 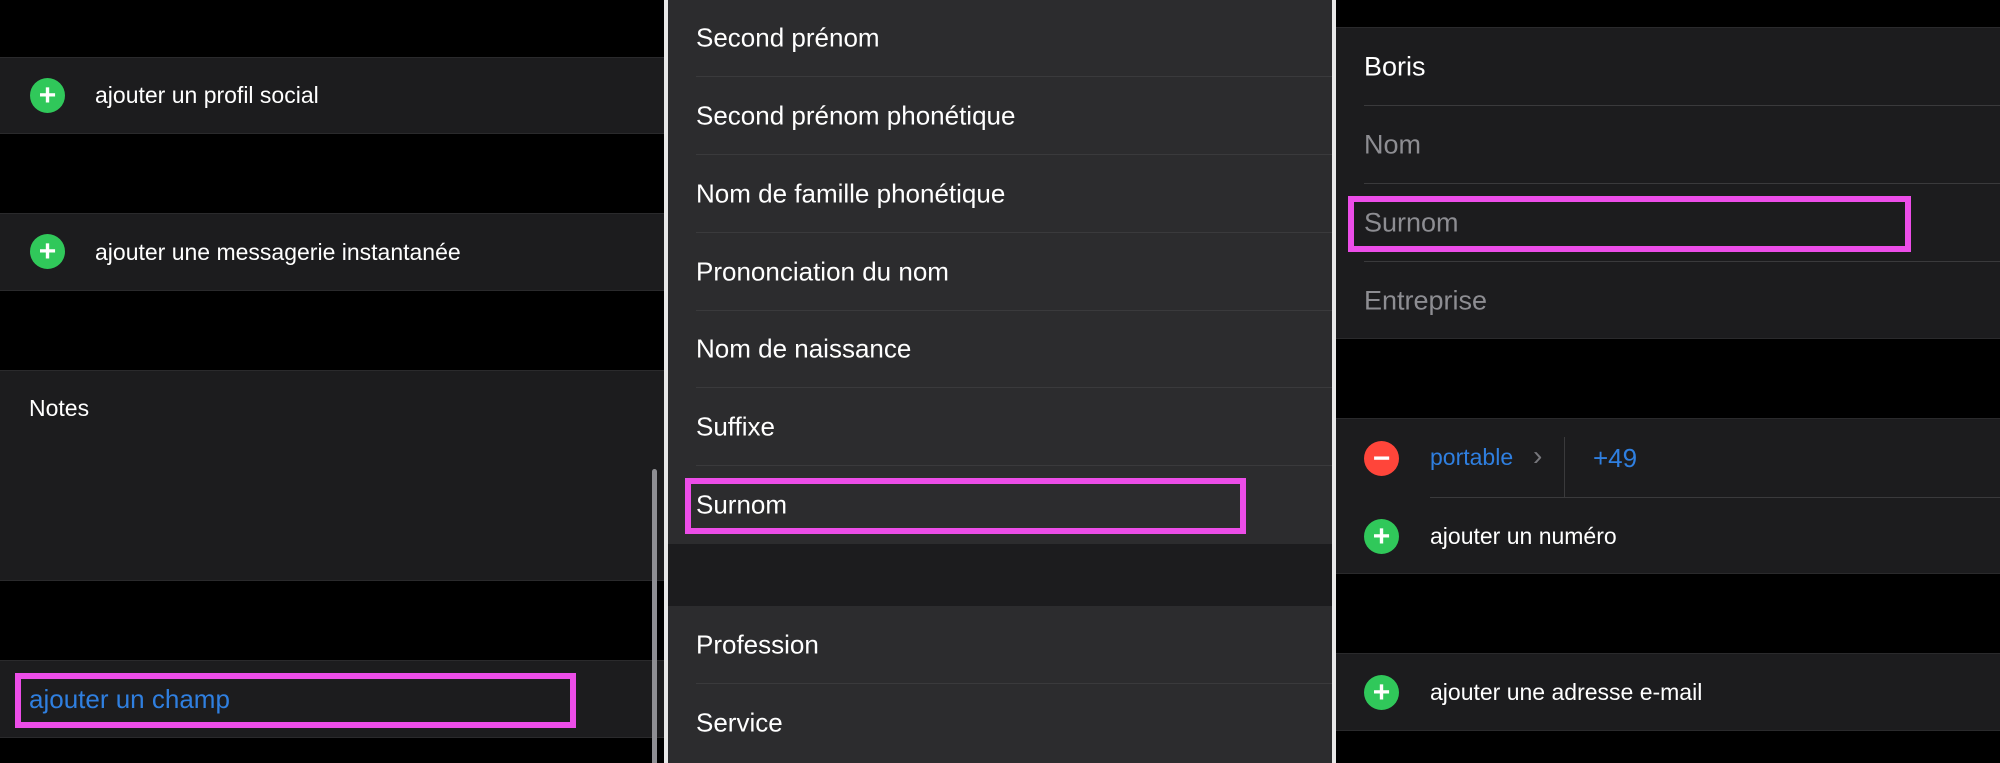 What do you see at coordinates (1000, 272) in the screenshot?
I see `field-option: Prononciation du nom` at bounding box center [1000, 272].